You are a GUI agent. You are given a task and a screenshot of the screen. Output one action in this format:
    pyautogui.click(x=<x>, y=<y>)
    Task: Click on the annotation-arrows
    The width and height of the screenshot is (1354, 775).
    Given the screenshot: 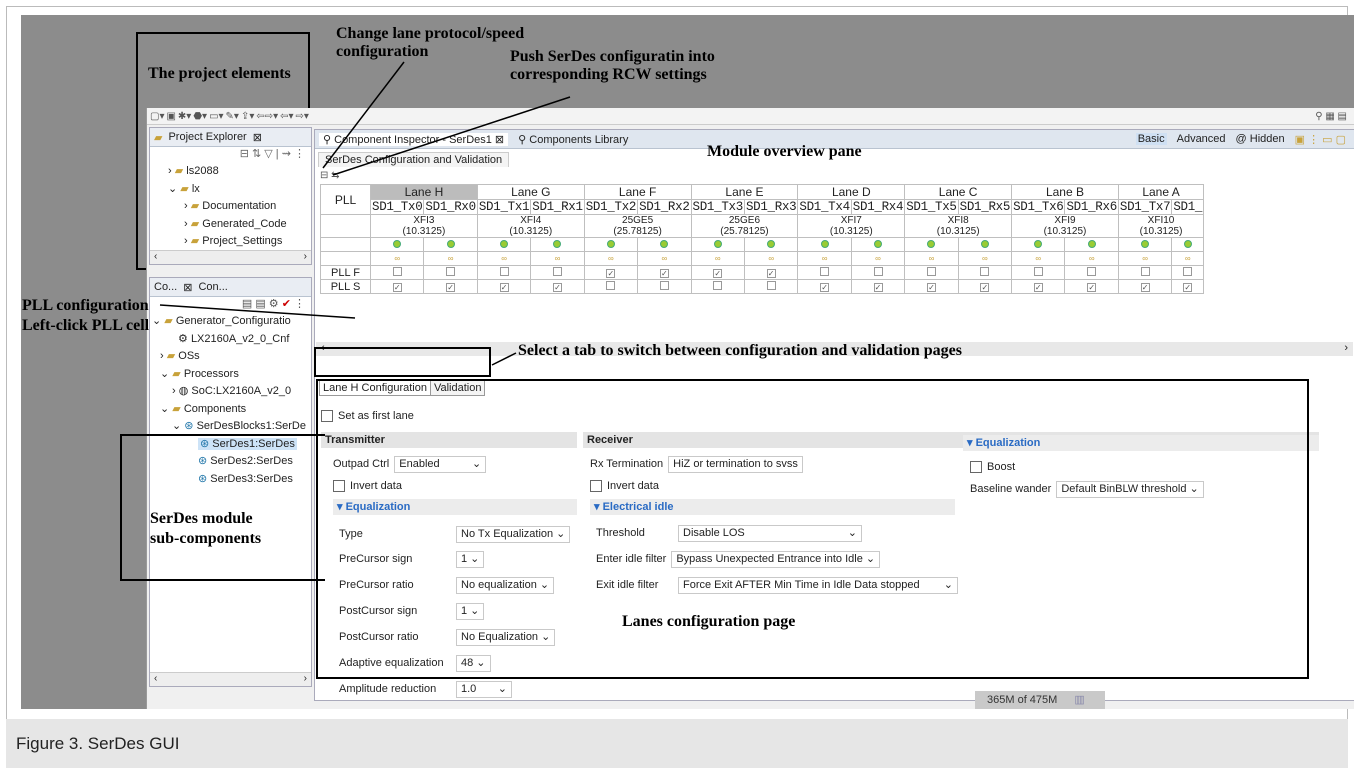 What is the action you would take?
    pyautogui.click(x=365, y=213)
    